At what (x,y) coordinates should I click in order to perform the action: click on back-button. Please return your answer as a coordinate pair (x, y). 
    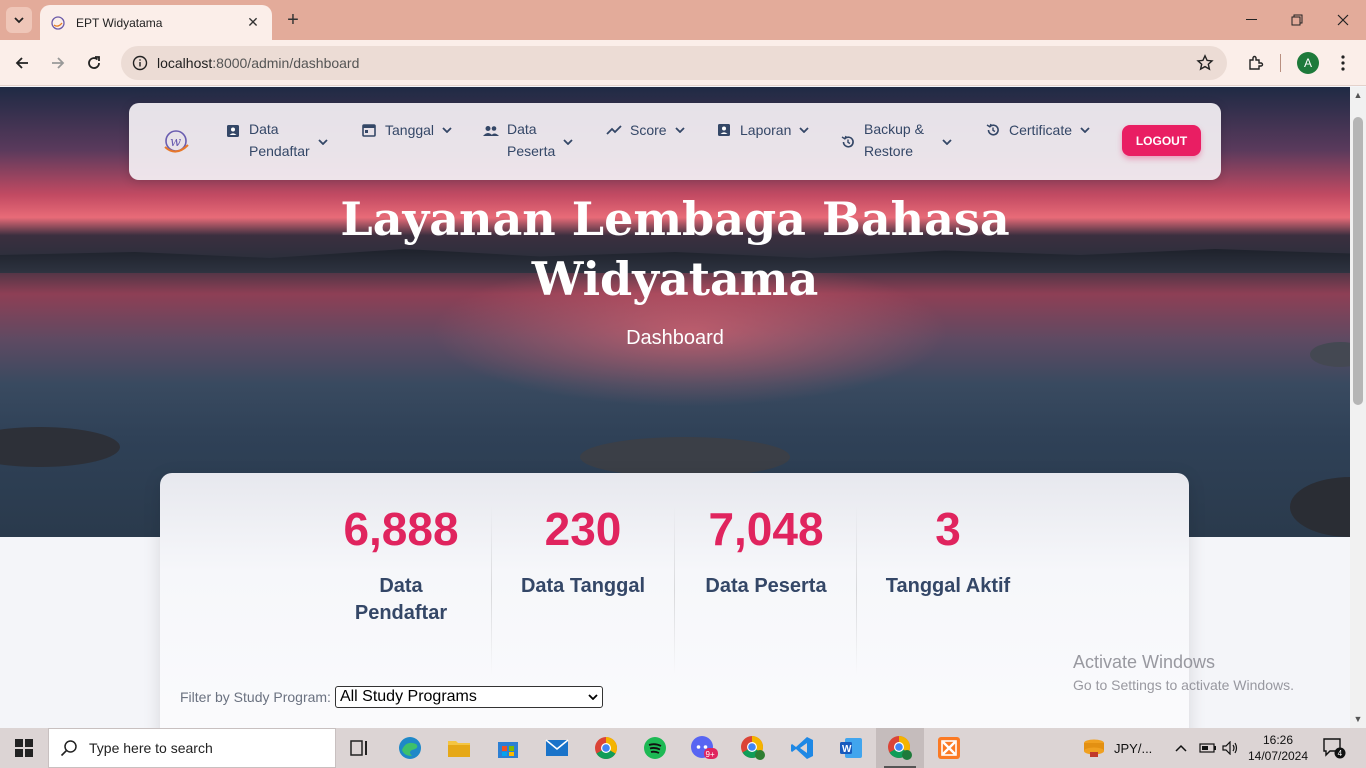
    Looking at the image, I should click on (22, 63).